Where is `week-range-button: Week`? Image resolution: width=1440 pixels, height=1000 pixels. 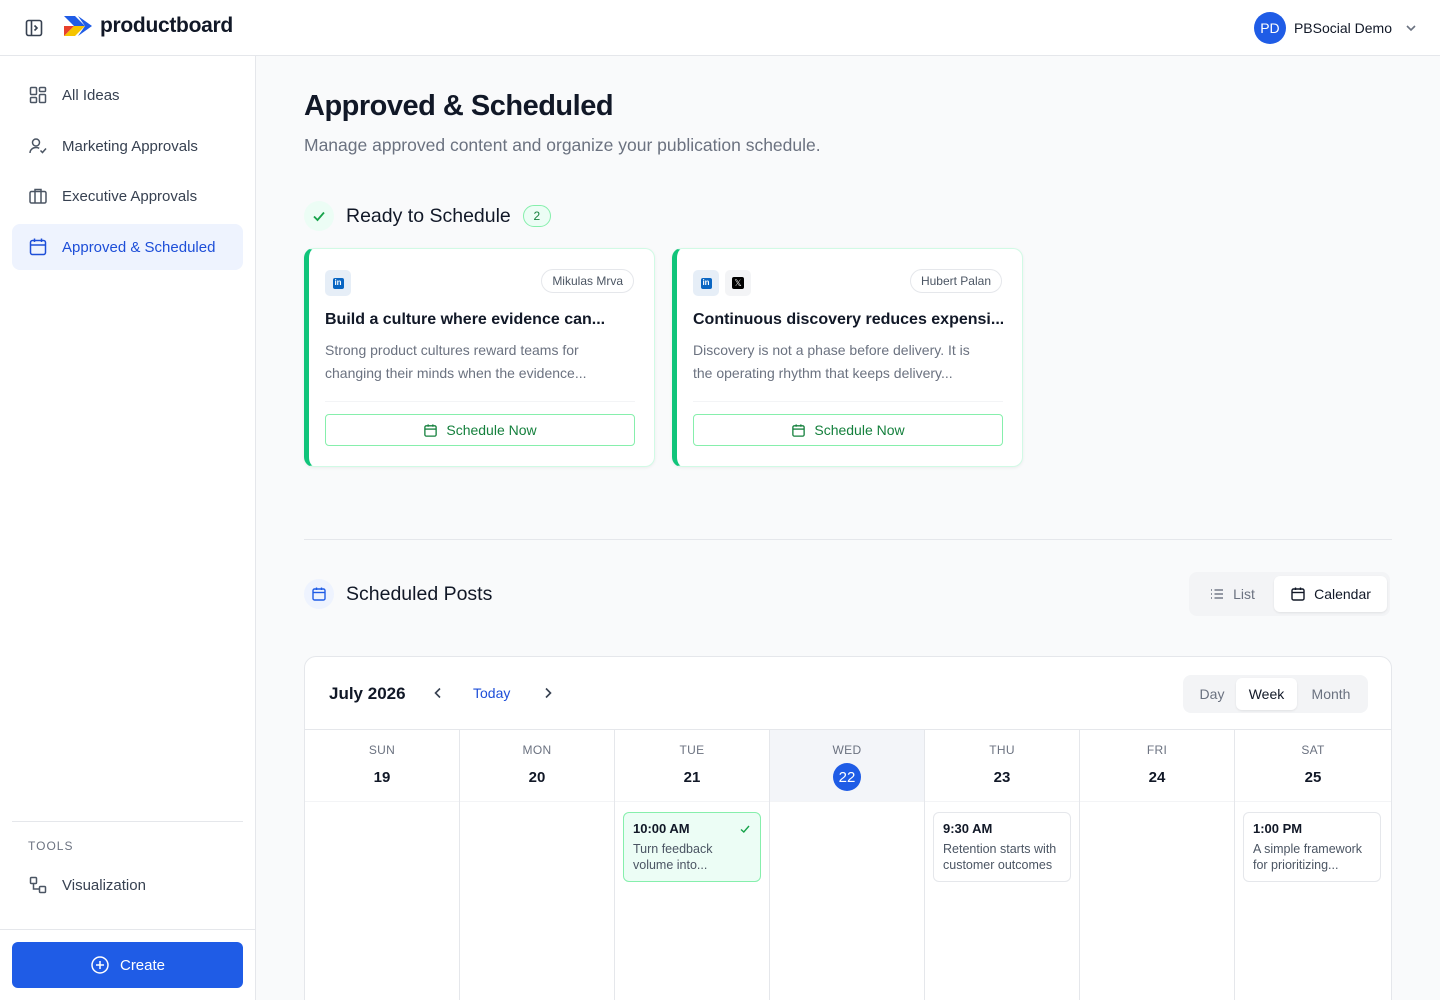
week-range-button: Week is located at coordinates (1266, 694).